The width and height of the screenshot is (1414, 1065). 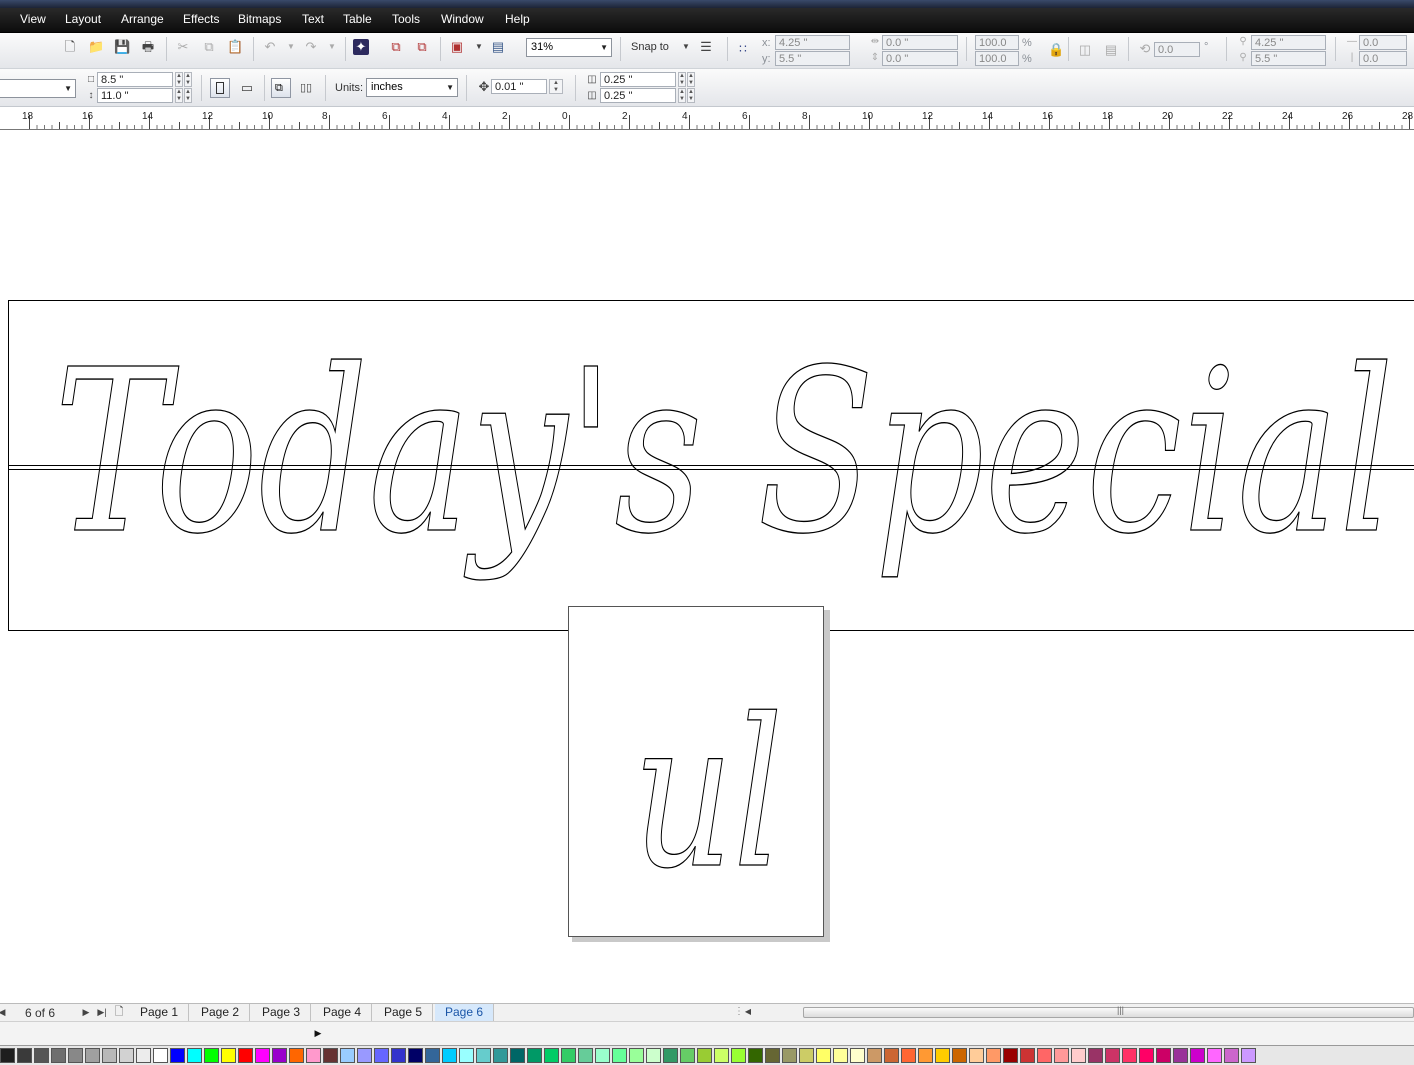 I want to click on new-document-icon: 🗋, so click(x=70, y=47).